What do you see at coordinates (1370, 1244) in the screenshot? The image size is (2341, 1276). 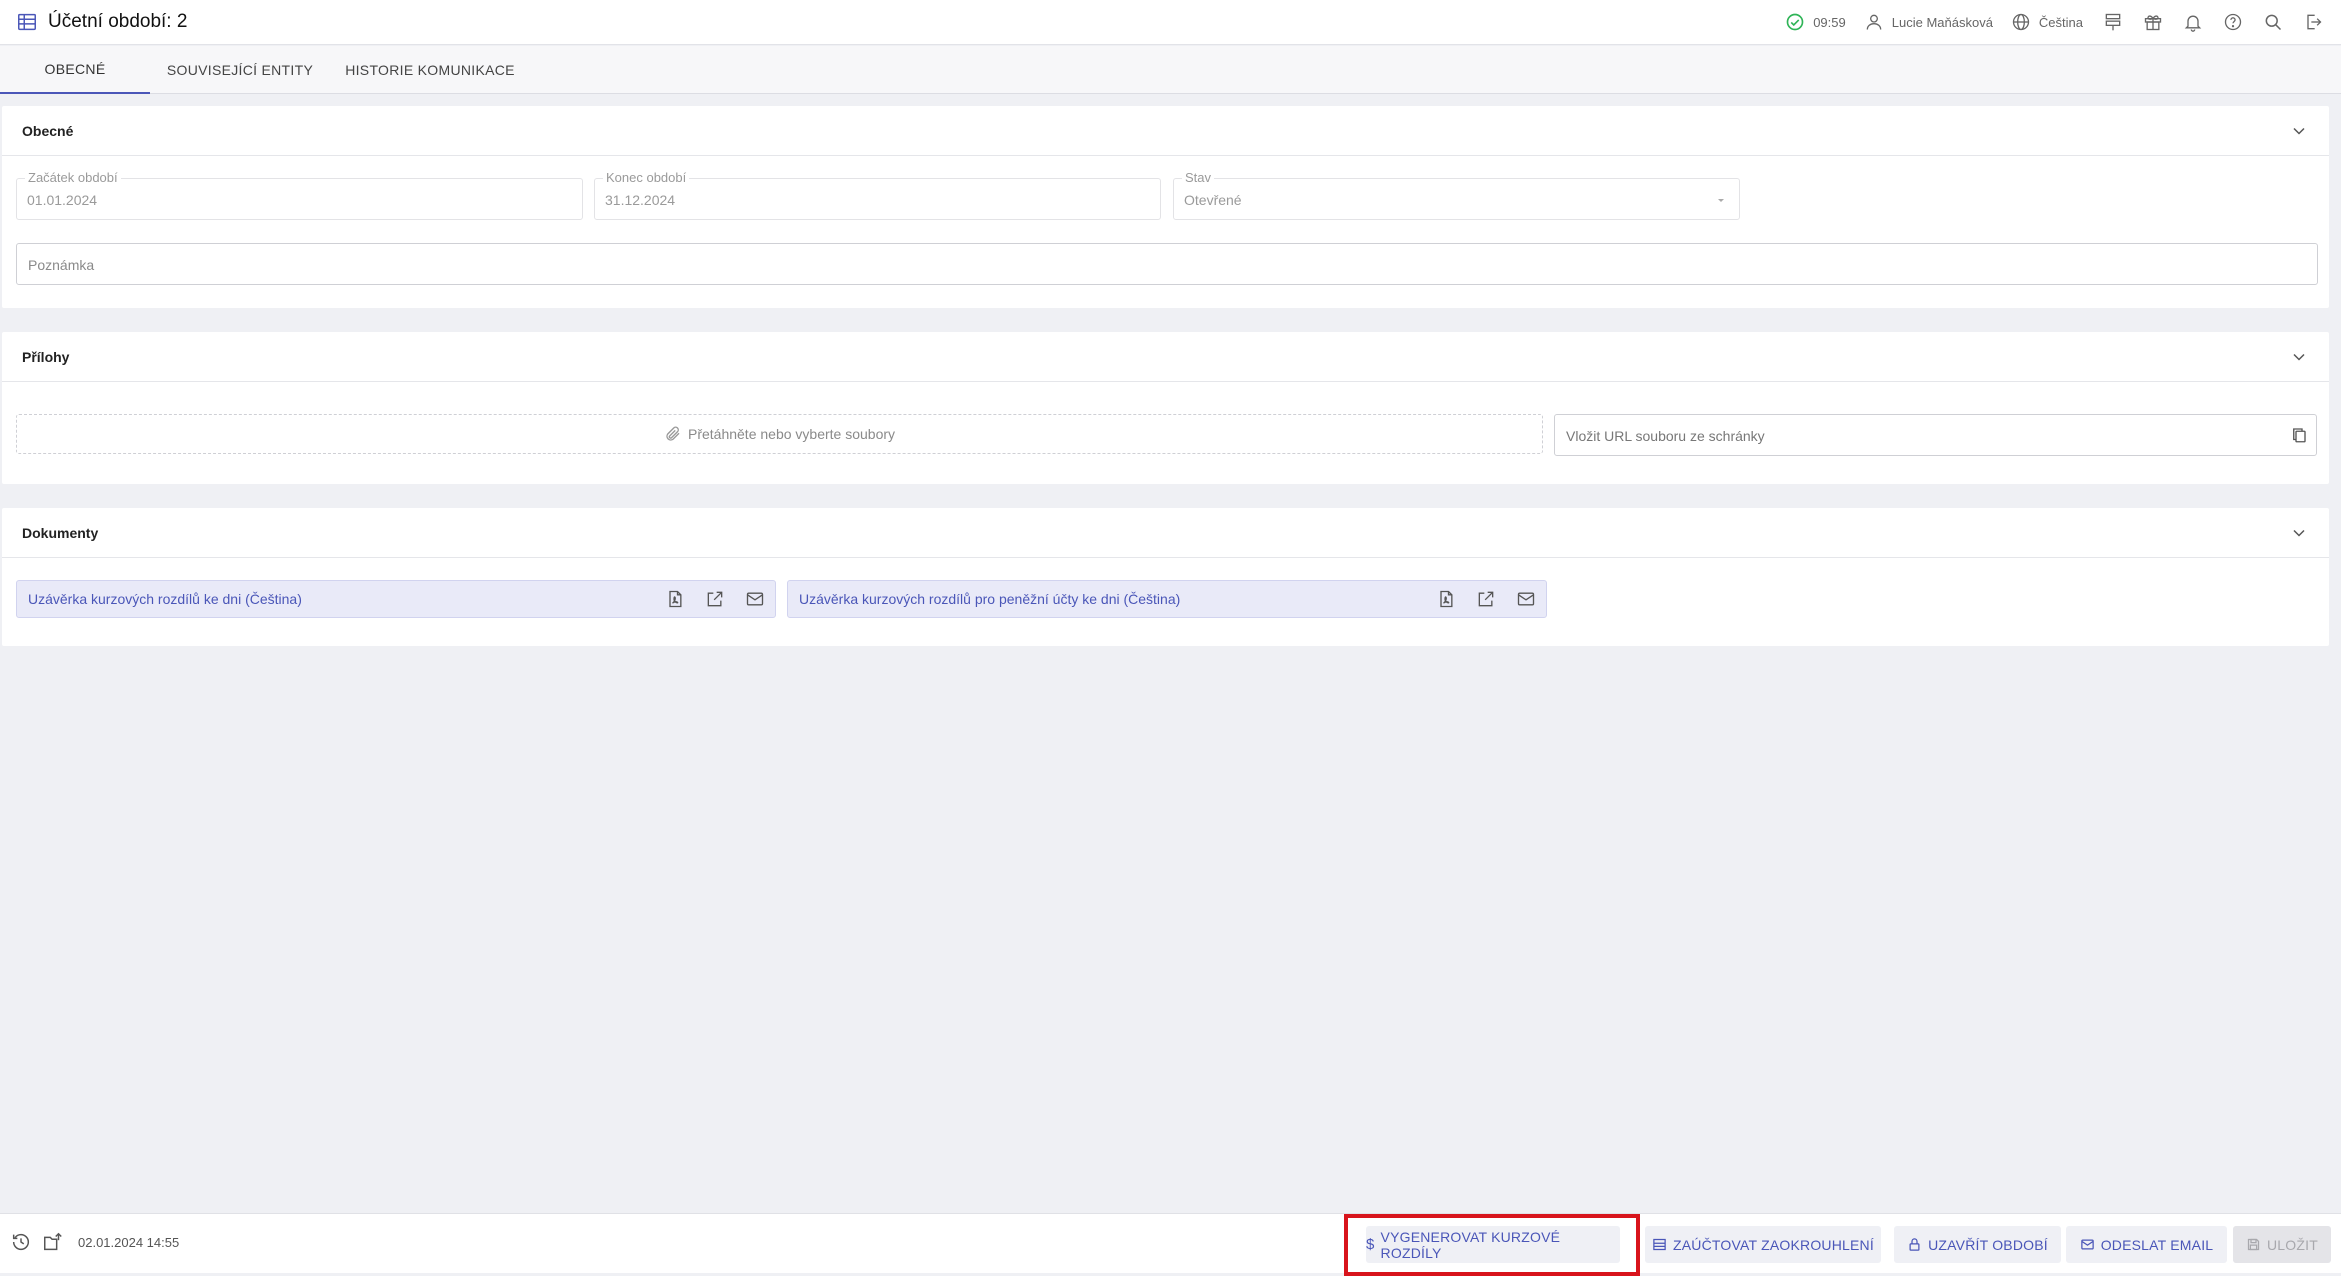 I see `dollar-icon: $` at bounding box center [1370, 1244].